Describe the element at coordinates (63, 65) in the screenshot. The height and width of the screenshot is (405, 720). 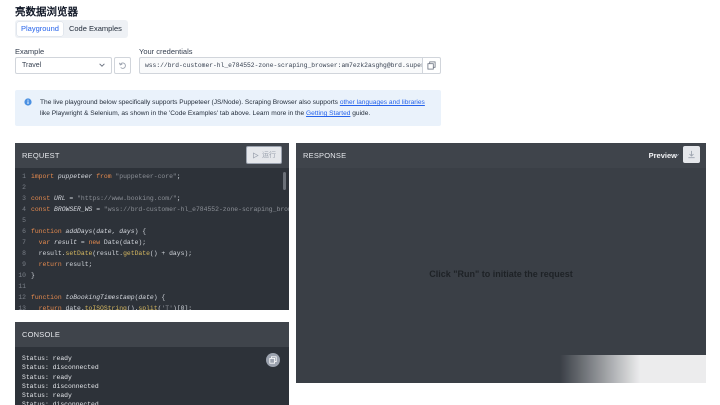
I see `example-select: Travel` at that location.